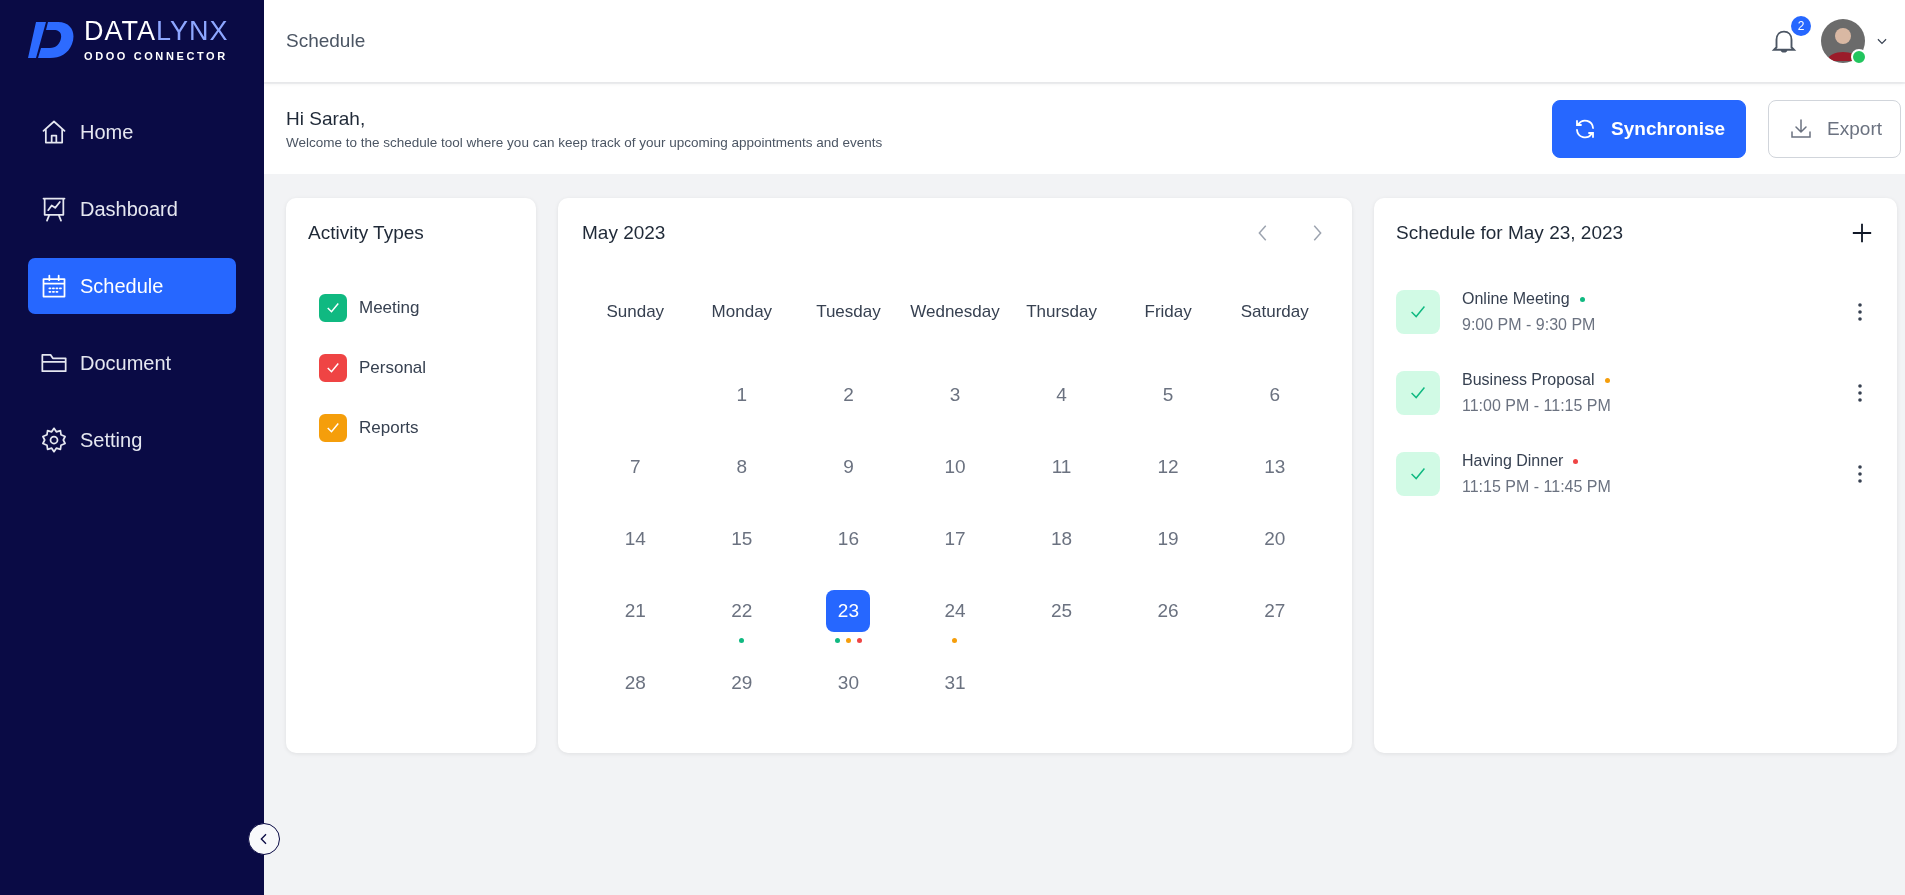 This screenshot has height=895, width=1905. I want to click on calendar-day: 30, so click(848, 683).